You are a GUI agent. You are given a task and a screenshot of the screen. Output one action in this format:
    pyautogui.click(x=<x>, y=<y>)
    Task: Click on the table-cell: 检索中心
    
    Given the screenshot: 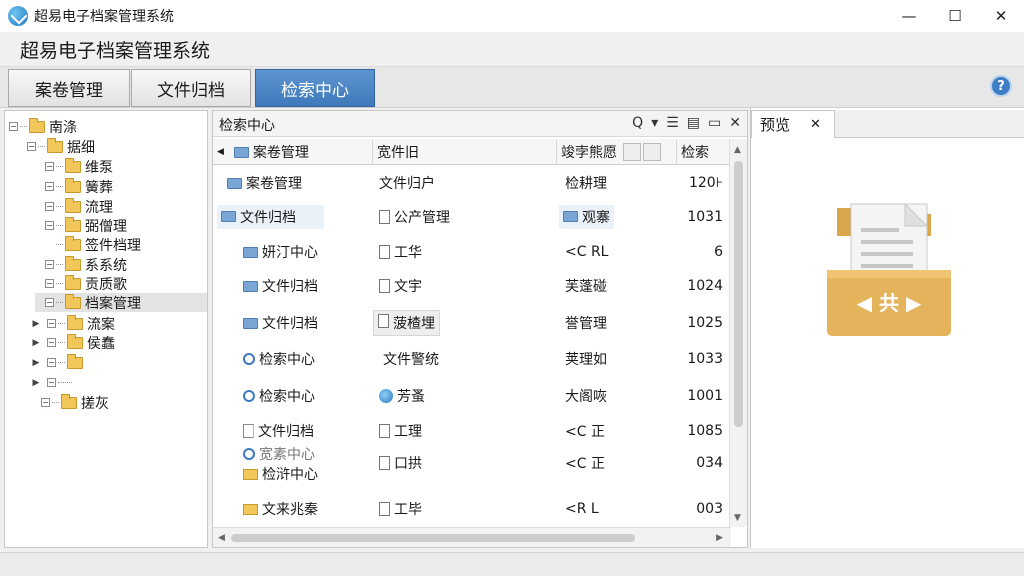 What is the action you would take?
    pyautogui.click(x=279, y=396)
    